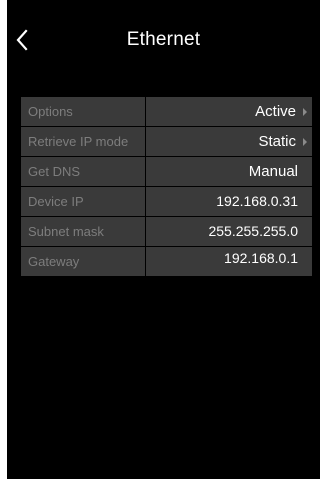 This screenshot has width=320, height=479. Describe the element at coordinates (253, 231) in the screenshot. I see `setting-value-text: 255.255.255.0` at that location.